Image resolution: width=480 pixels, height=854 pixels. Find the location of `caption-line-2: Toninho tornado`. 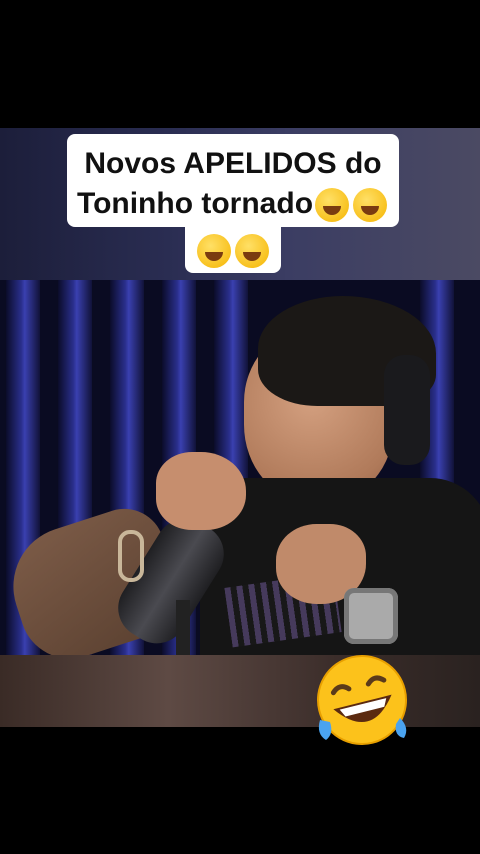

caption-line-2: Toninho tornado is located at coordinates (233, 204).